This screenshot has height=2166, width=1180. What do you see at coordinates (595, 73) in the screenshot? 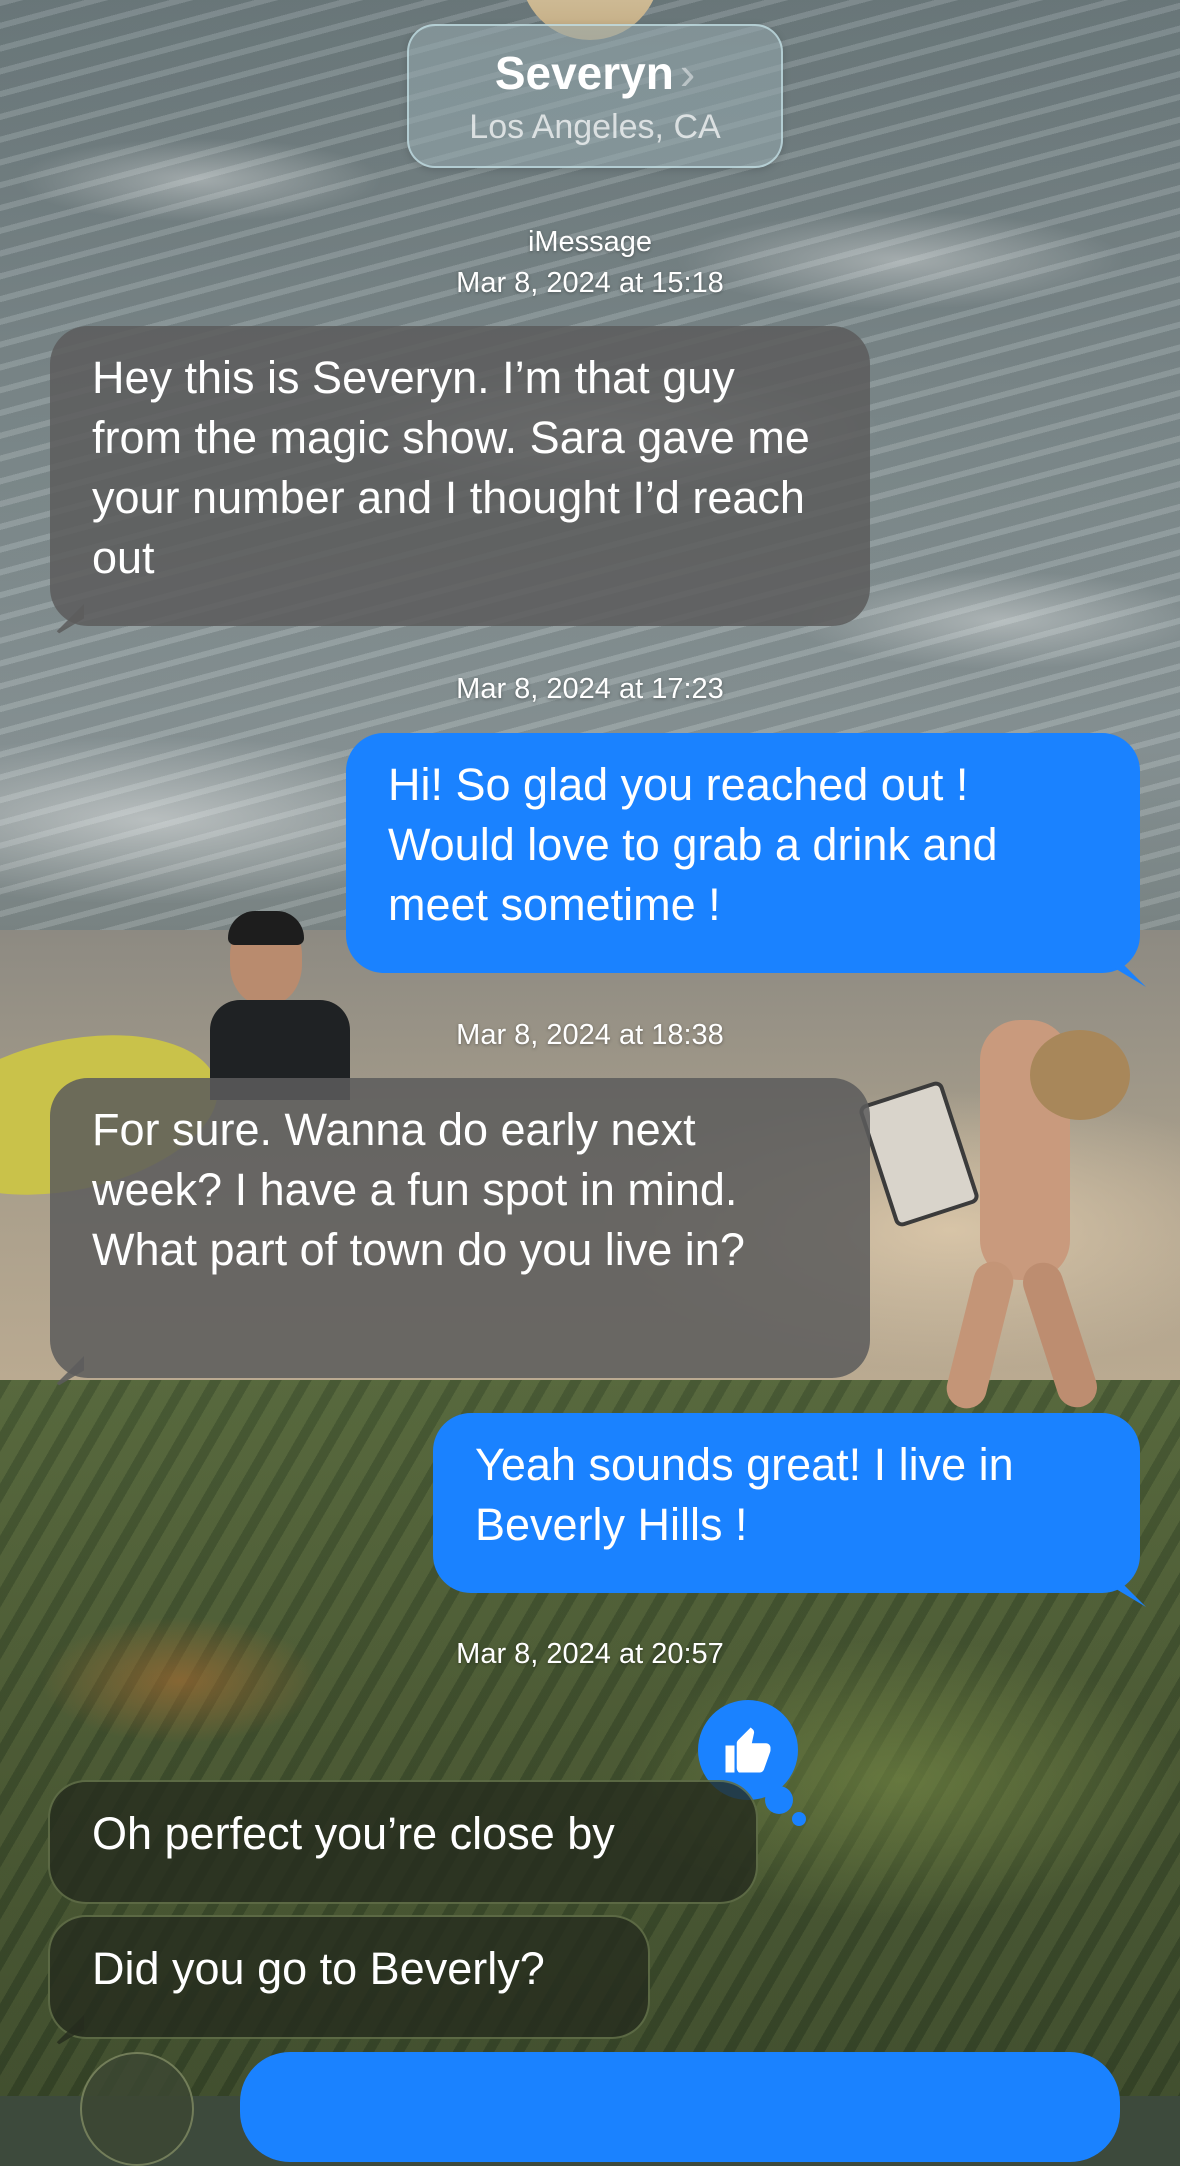
I see `contact-name: Severyn ›` at bounding box center [595, 73].